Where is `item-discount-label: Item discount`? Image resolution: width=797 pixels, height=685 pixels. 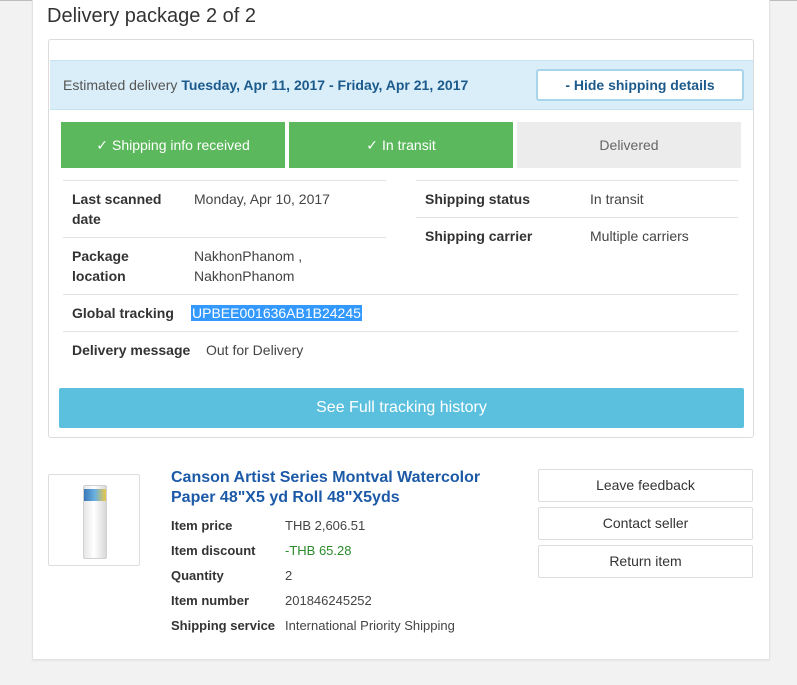 item-discount-label: Item discount is located at coordinates (213, 550).